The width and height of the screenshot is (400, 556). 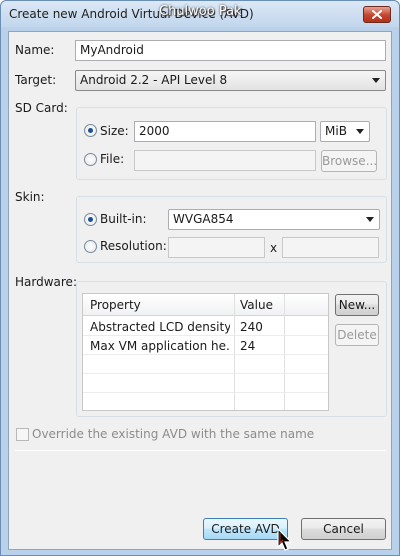 I want to click on size-unit-value: MiB, so click(x=336, y=131).